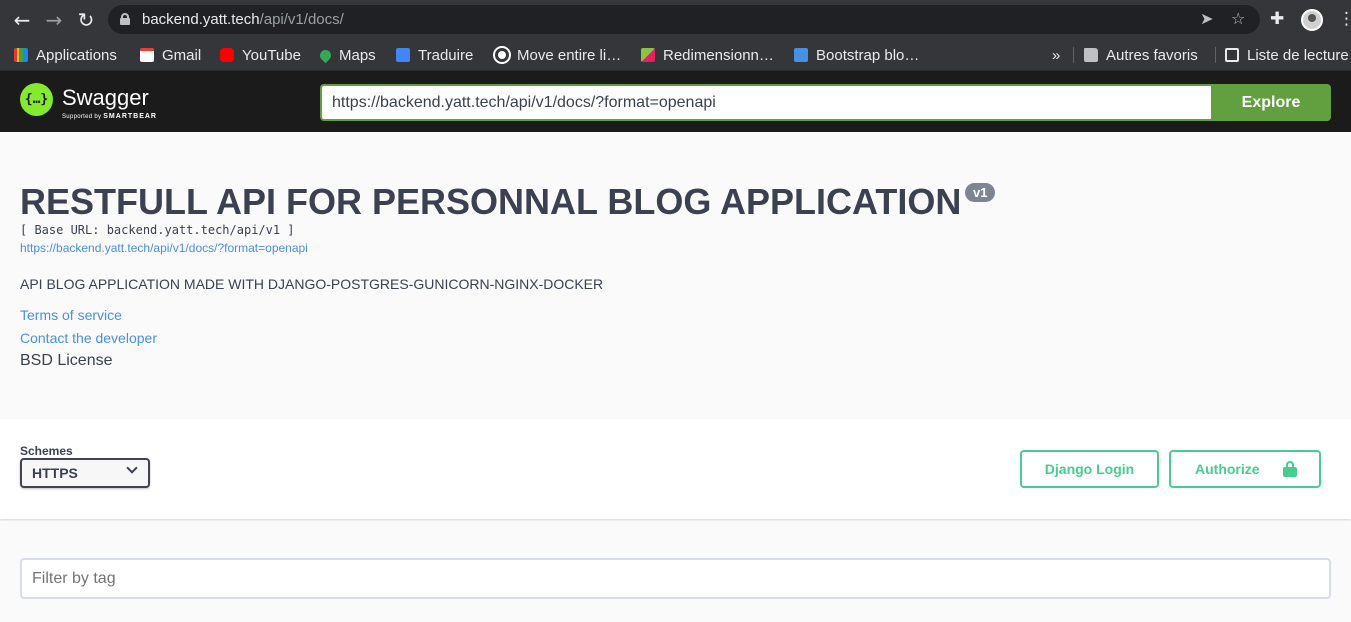 The height and width of the screenshot is (622, 1351). What do you see at coordinates (1298, 55) in the screenshot?
I see `bookmark-label: Liste de lecture` at bounding box center [1298, 55].